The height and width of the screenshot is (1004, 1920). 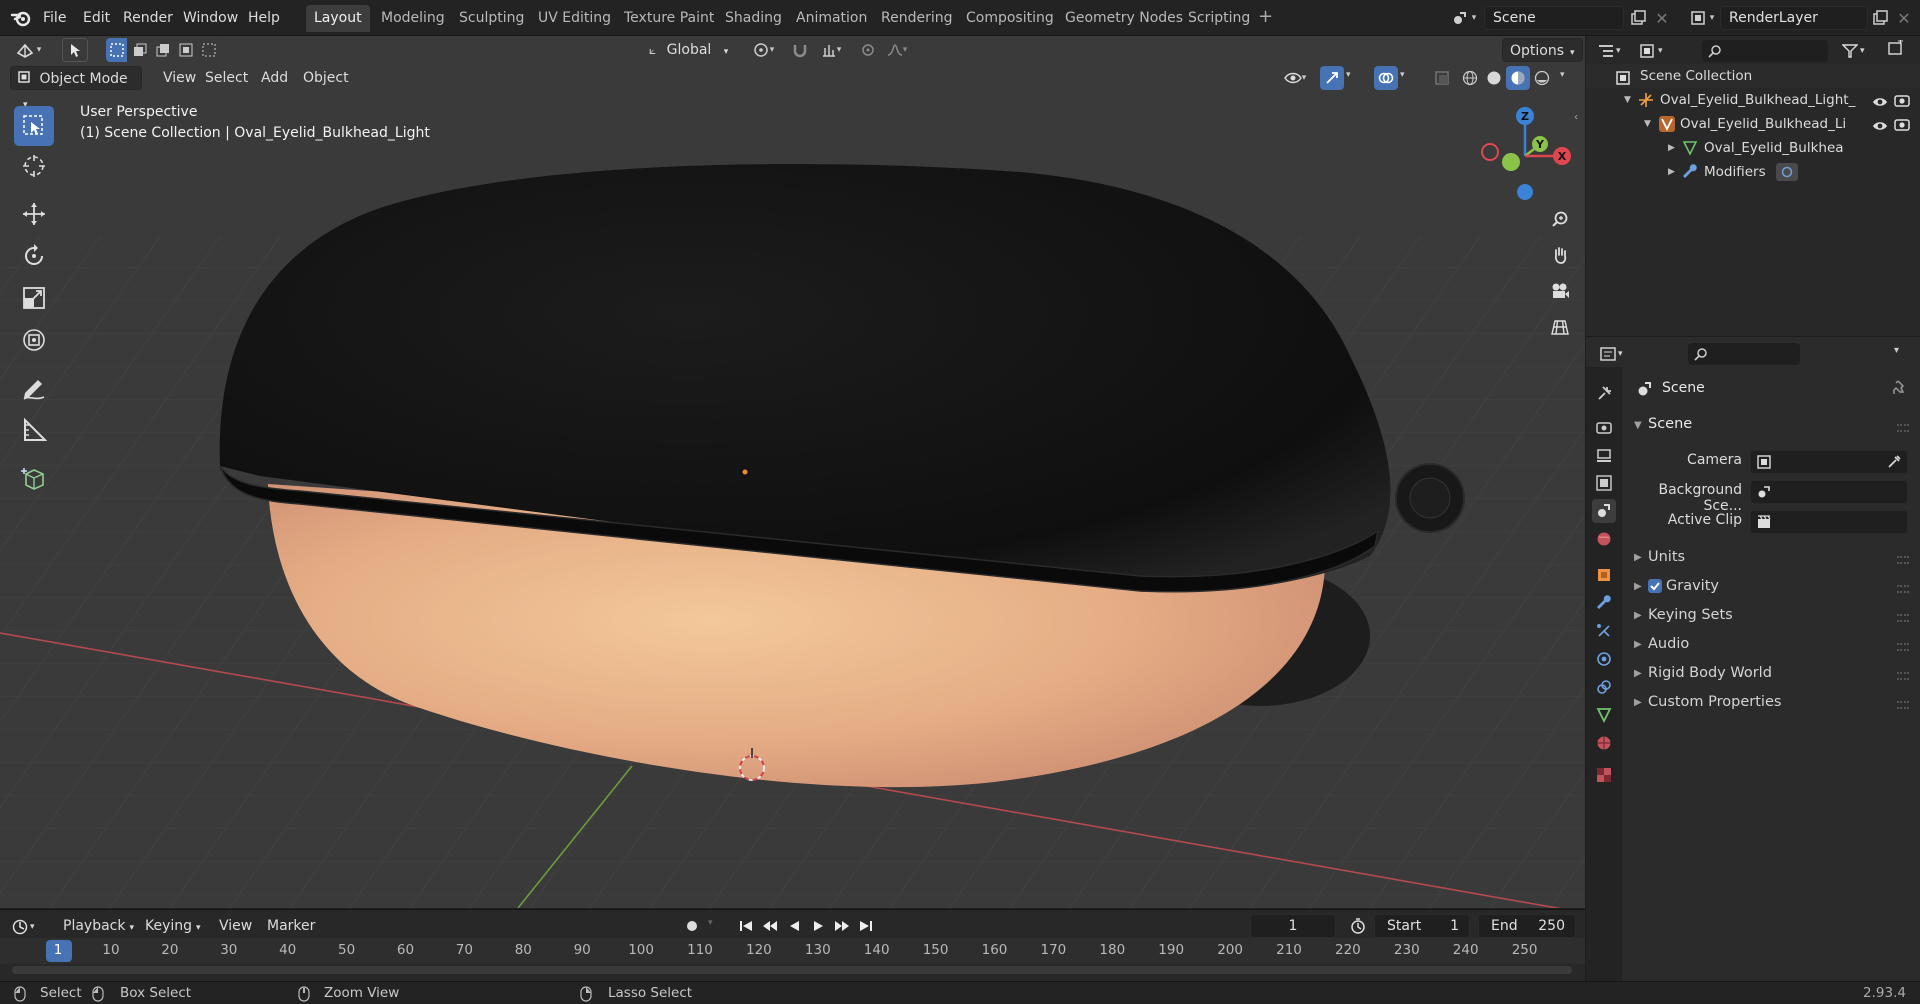 I want to click on new-collection-icon, so click(x=1899, y=50).